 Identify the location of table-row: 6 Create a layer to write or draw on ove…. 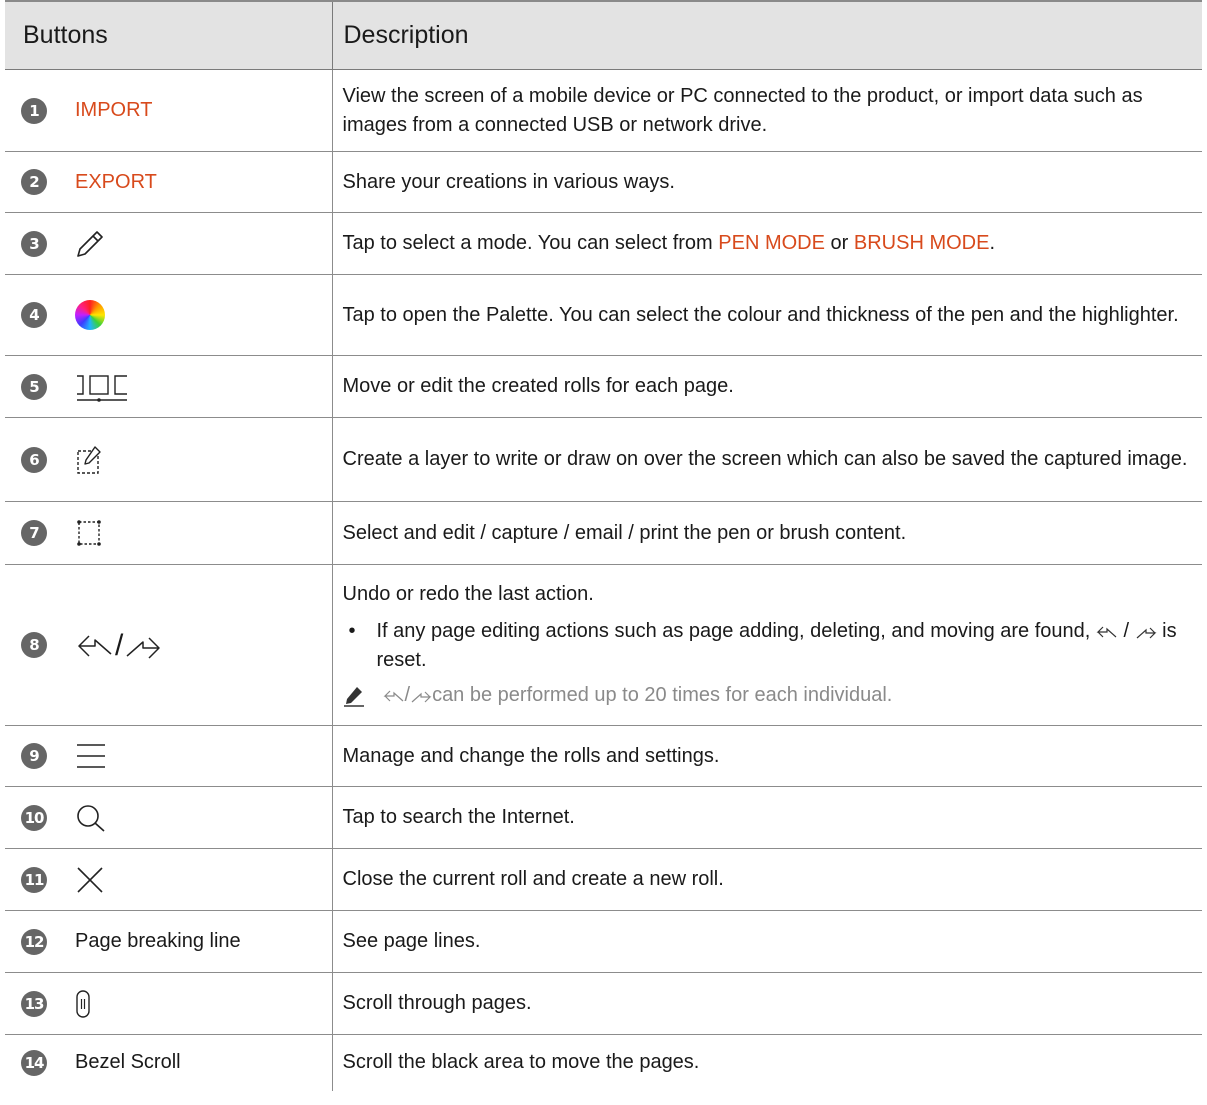
(603, 459).